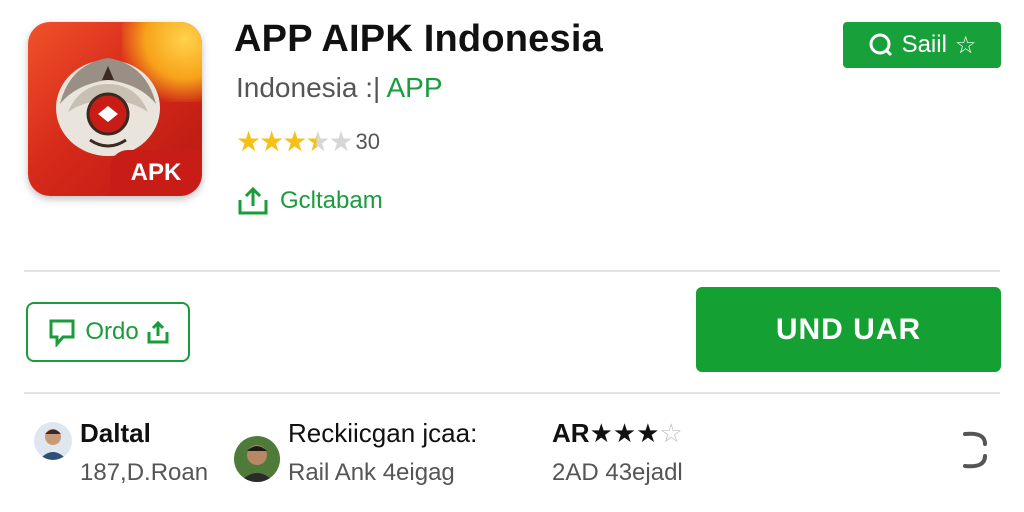 The image size is (1024, 512). Describe the element at coordinates (617, 452) in the screenshot. I see `age-rating-info: AR★★★☆ 2AD 43ejadl` at that location.